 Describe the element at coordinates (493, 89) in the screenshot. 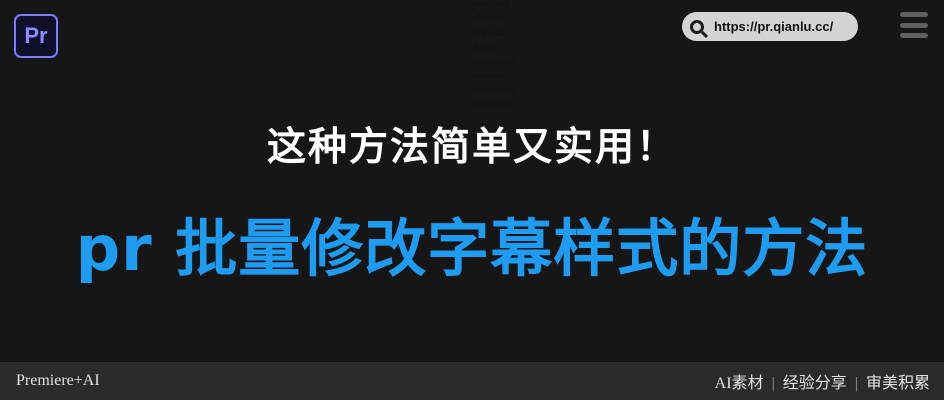

I see `background-word: maecenas` at that location.